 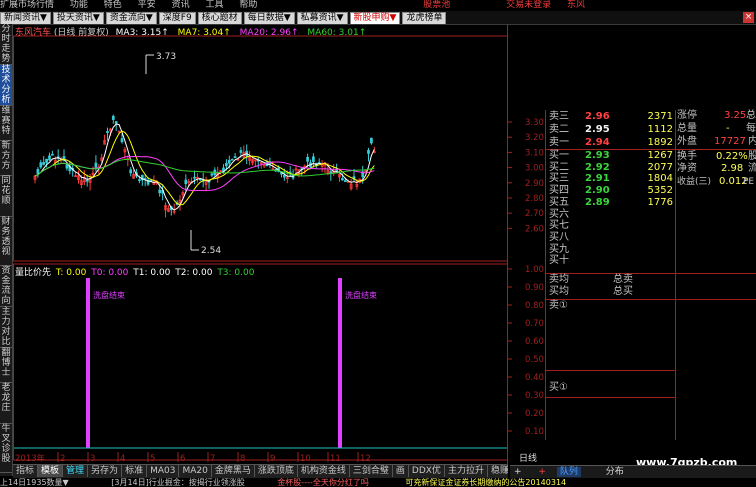 What do you see at coordinates (748, 17) in the screenshot?
I see `close-icon: ×` at bounding box center [748, 17].